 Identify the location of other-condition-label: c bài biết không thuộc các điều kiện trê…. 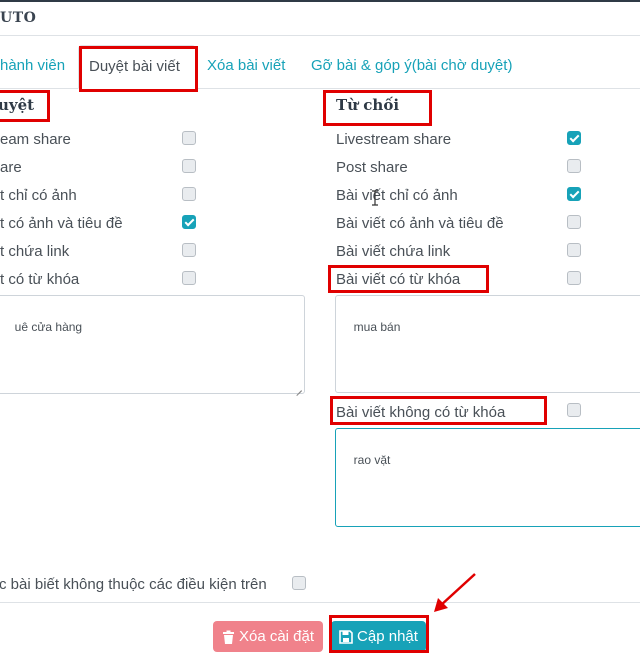
(133, 584).